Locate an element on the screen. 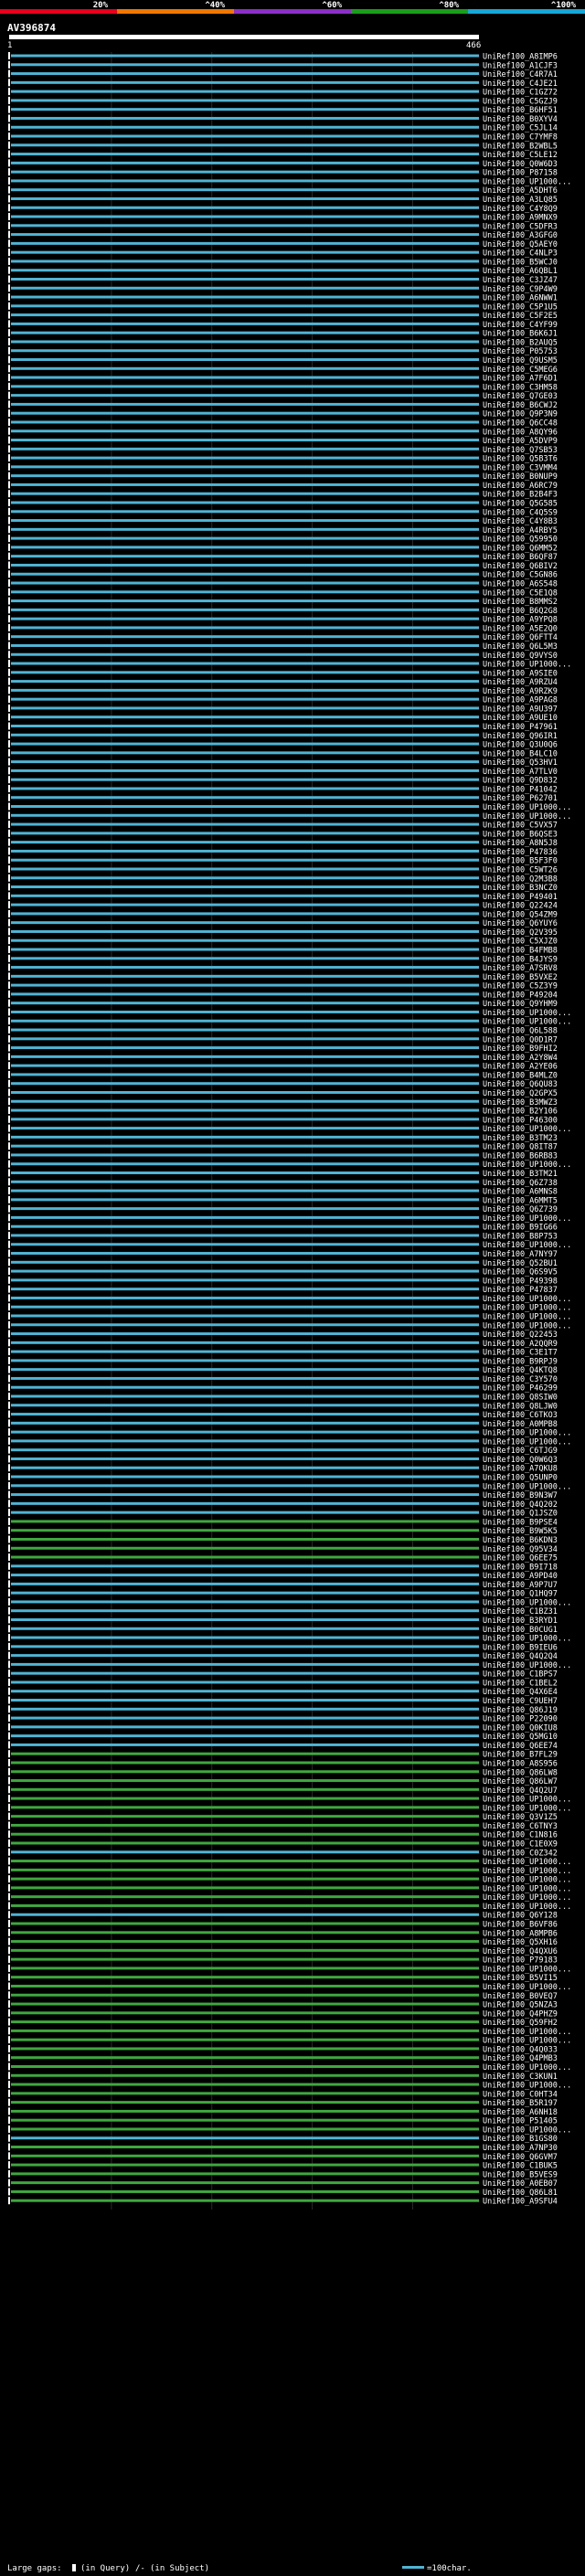 This screenshot has width=585, height=2576. hit-label: UniRef100_C3E1T7 is located at coordinates (520, 1353).